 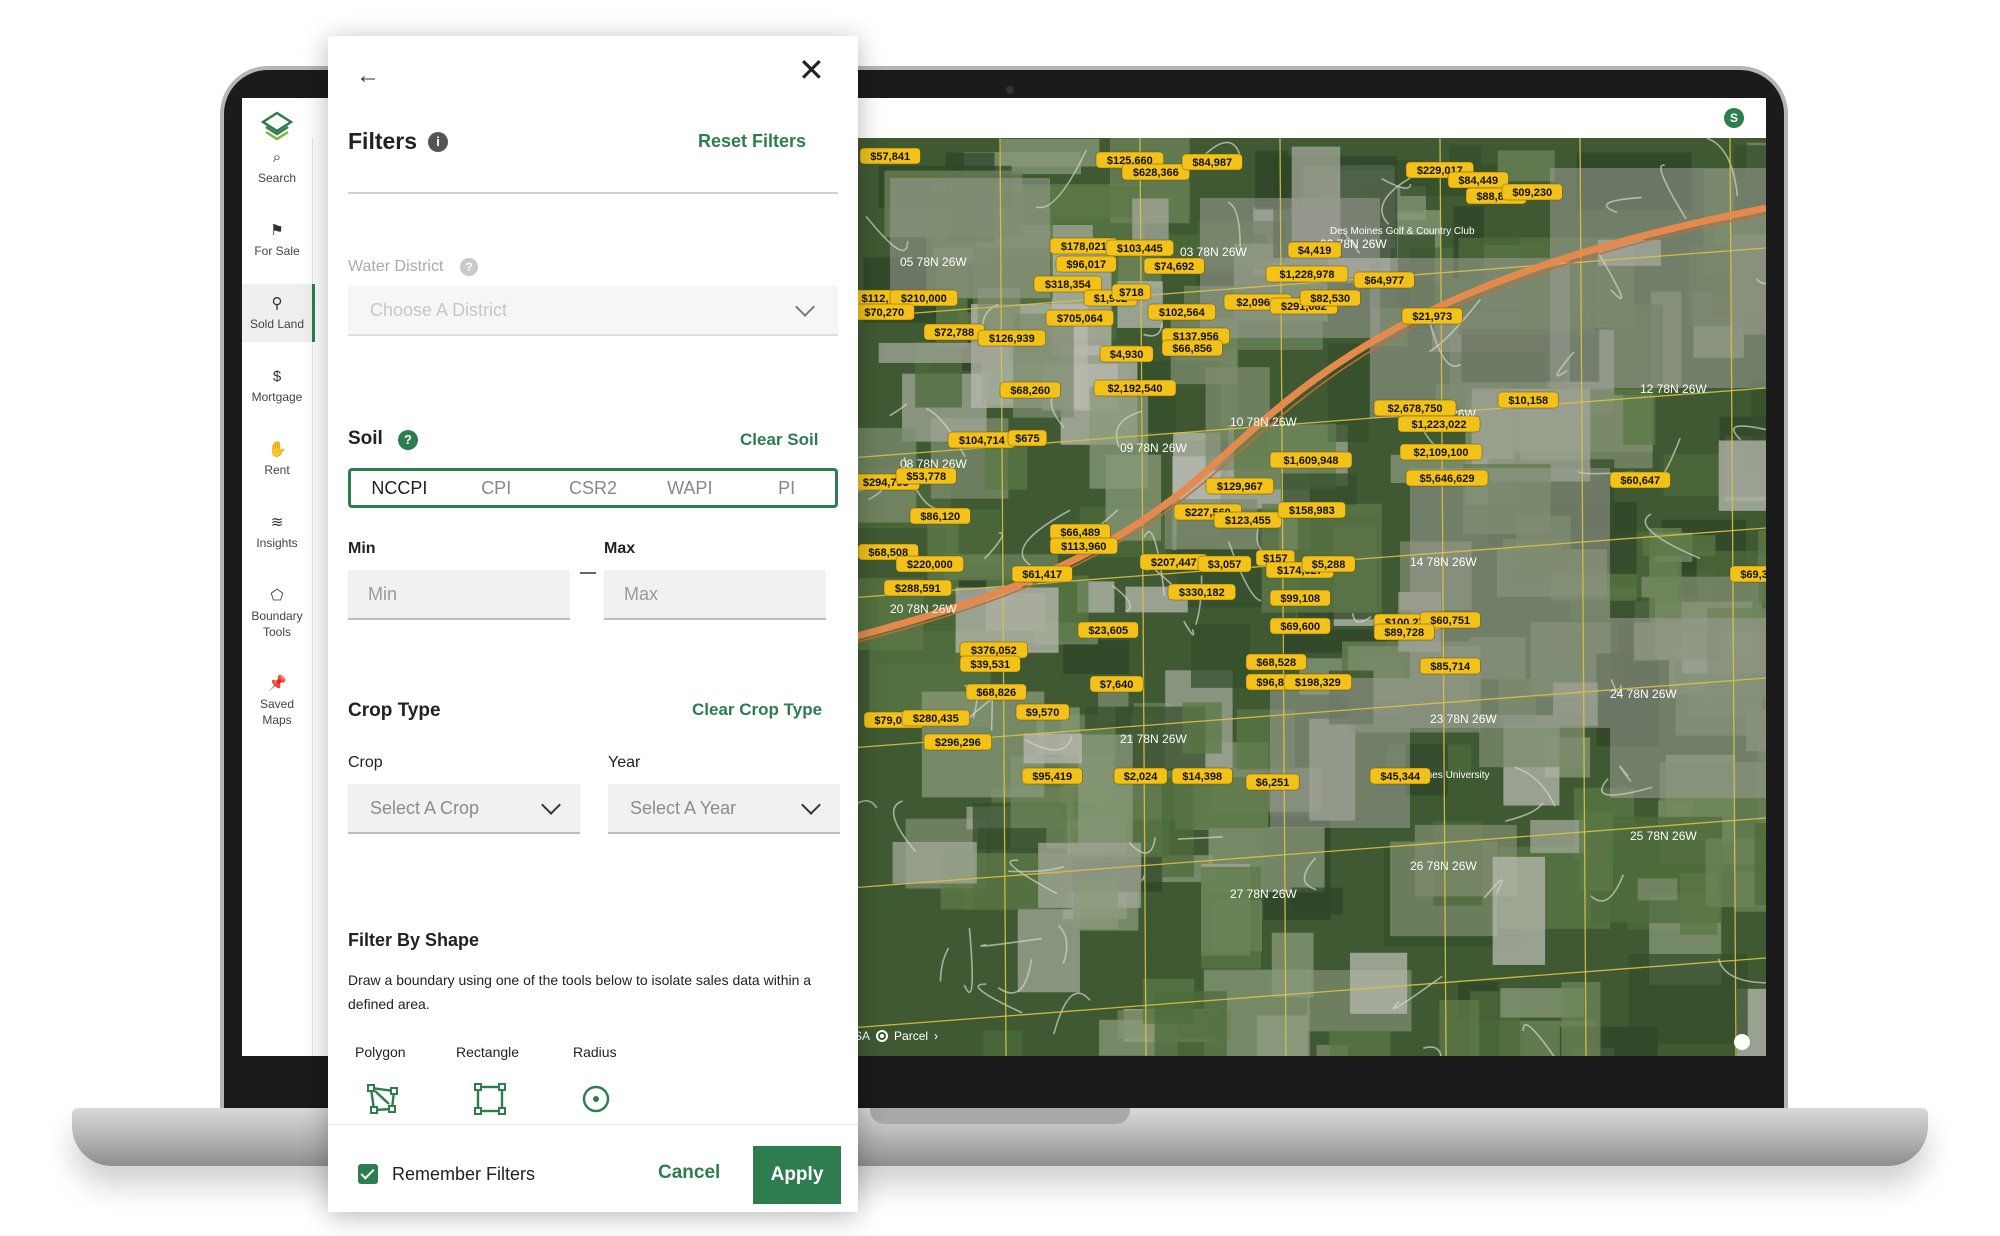 I want to click on map-layer-control: SA Parcel ›, so click(x=894, y=1036).